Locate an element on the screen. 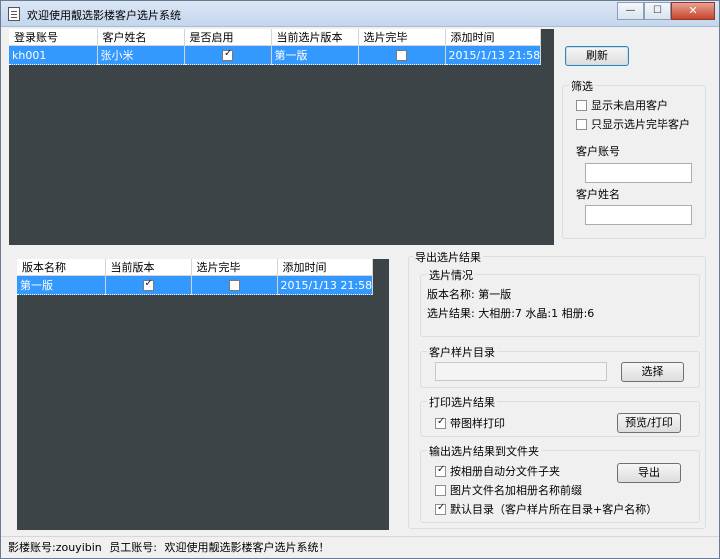  column-header-enabled: 是否启用 is located at coordinates (228, 37).